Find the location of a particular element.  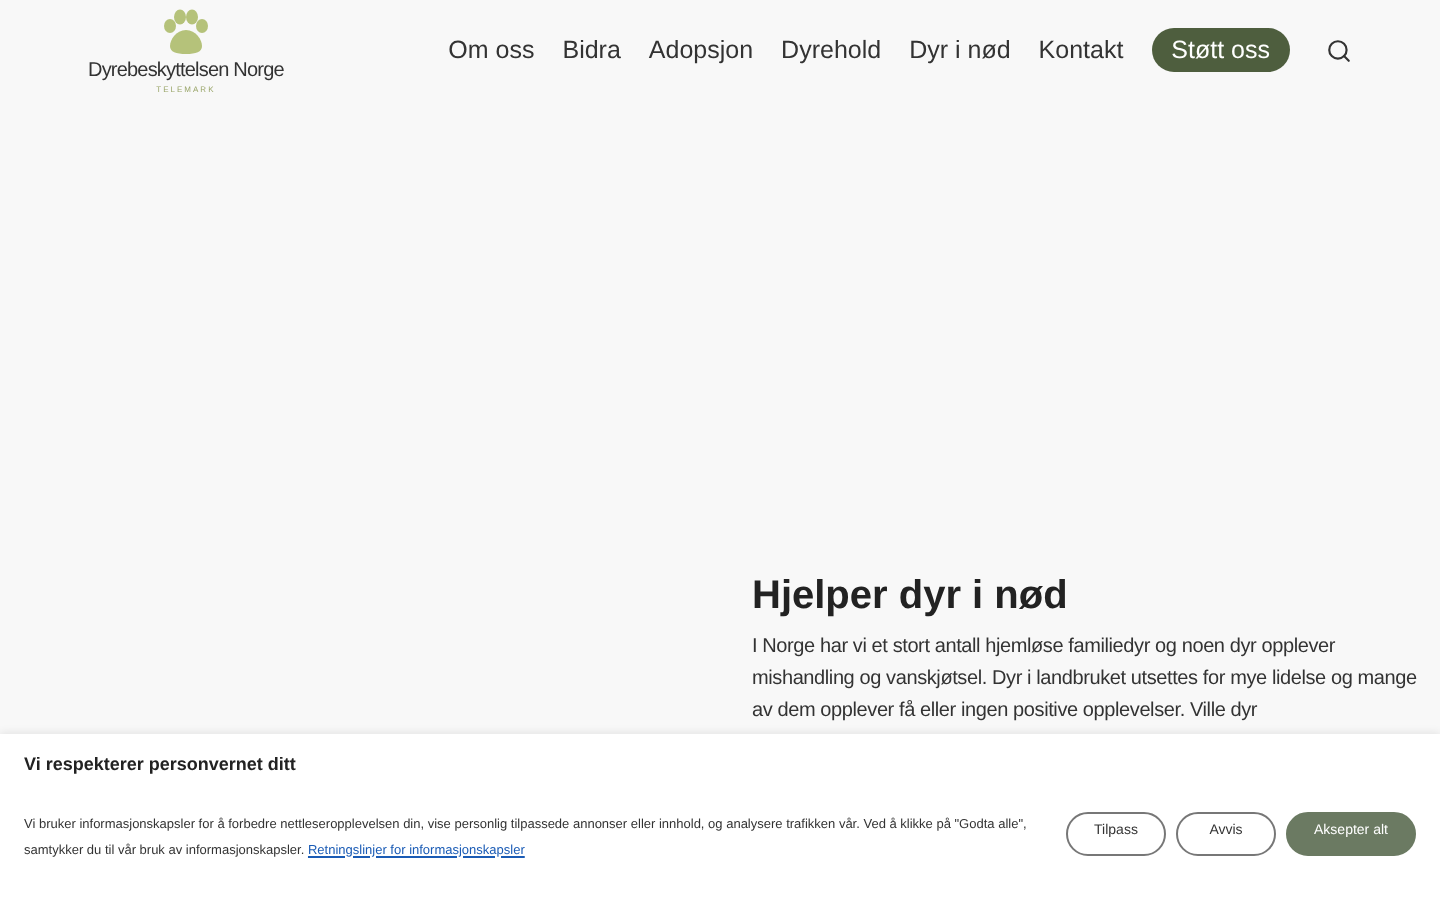

nav-link: Om oss is located at coordinates (491, 50).